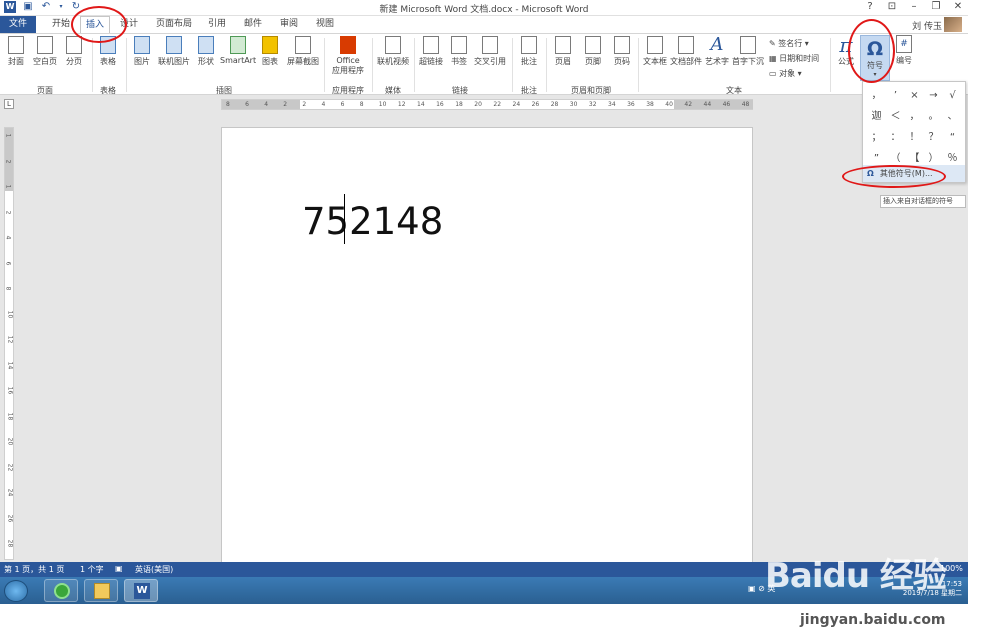 Image resolution: width=1000 pixels, height=634 pixels. What do you see at coordinates (927, 25) in the screenshot?
I see `user-name: 刘 传玉` at bounding box center [927, 25].